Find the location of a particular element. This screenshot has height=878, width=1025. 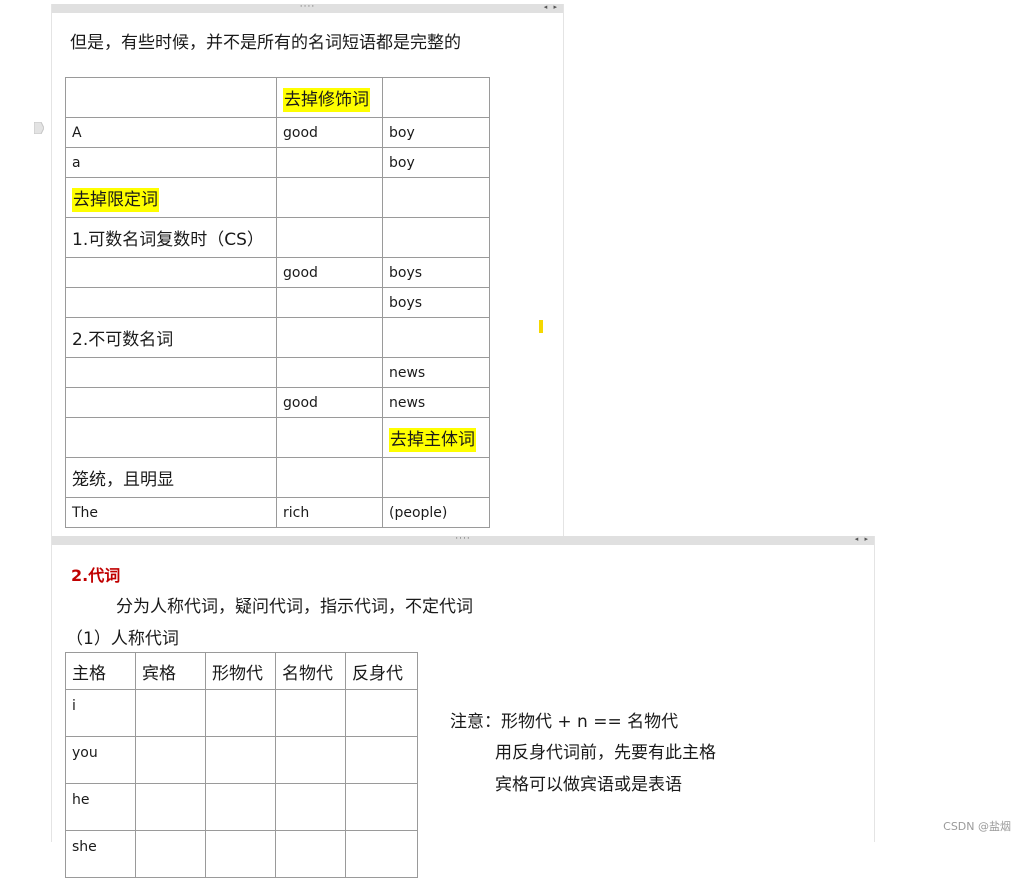

note-line-3: 宾格可以做宾语或是表语 is located at coordinates (588, 785).